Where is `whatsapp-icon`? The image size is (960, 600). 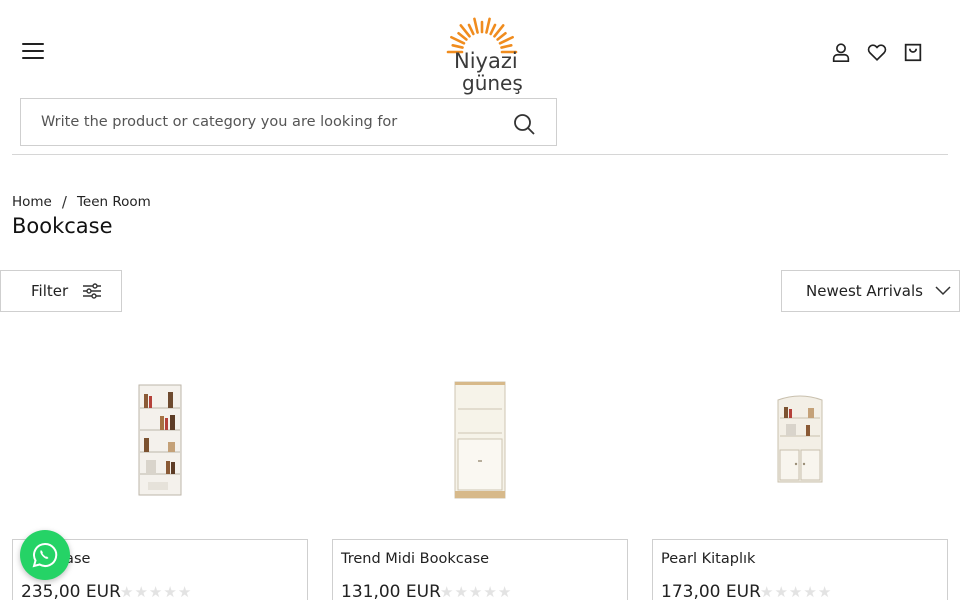
whatsapp-icon is located at coordinates (45, 555).